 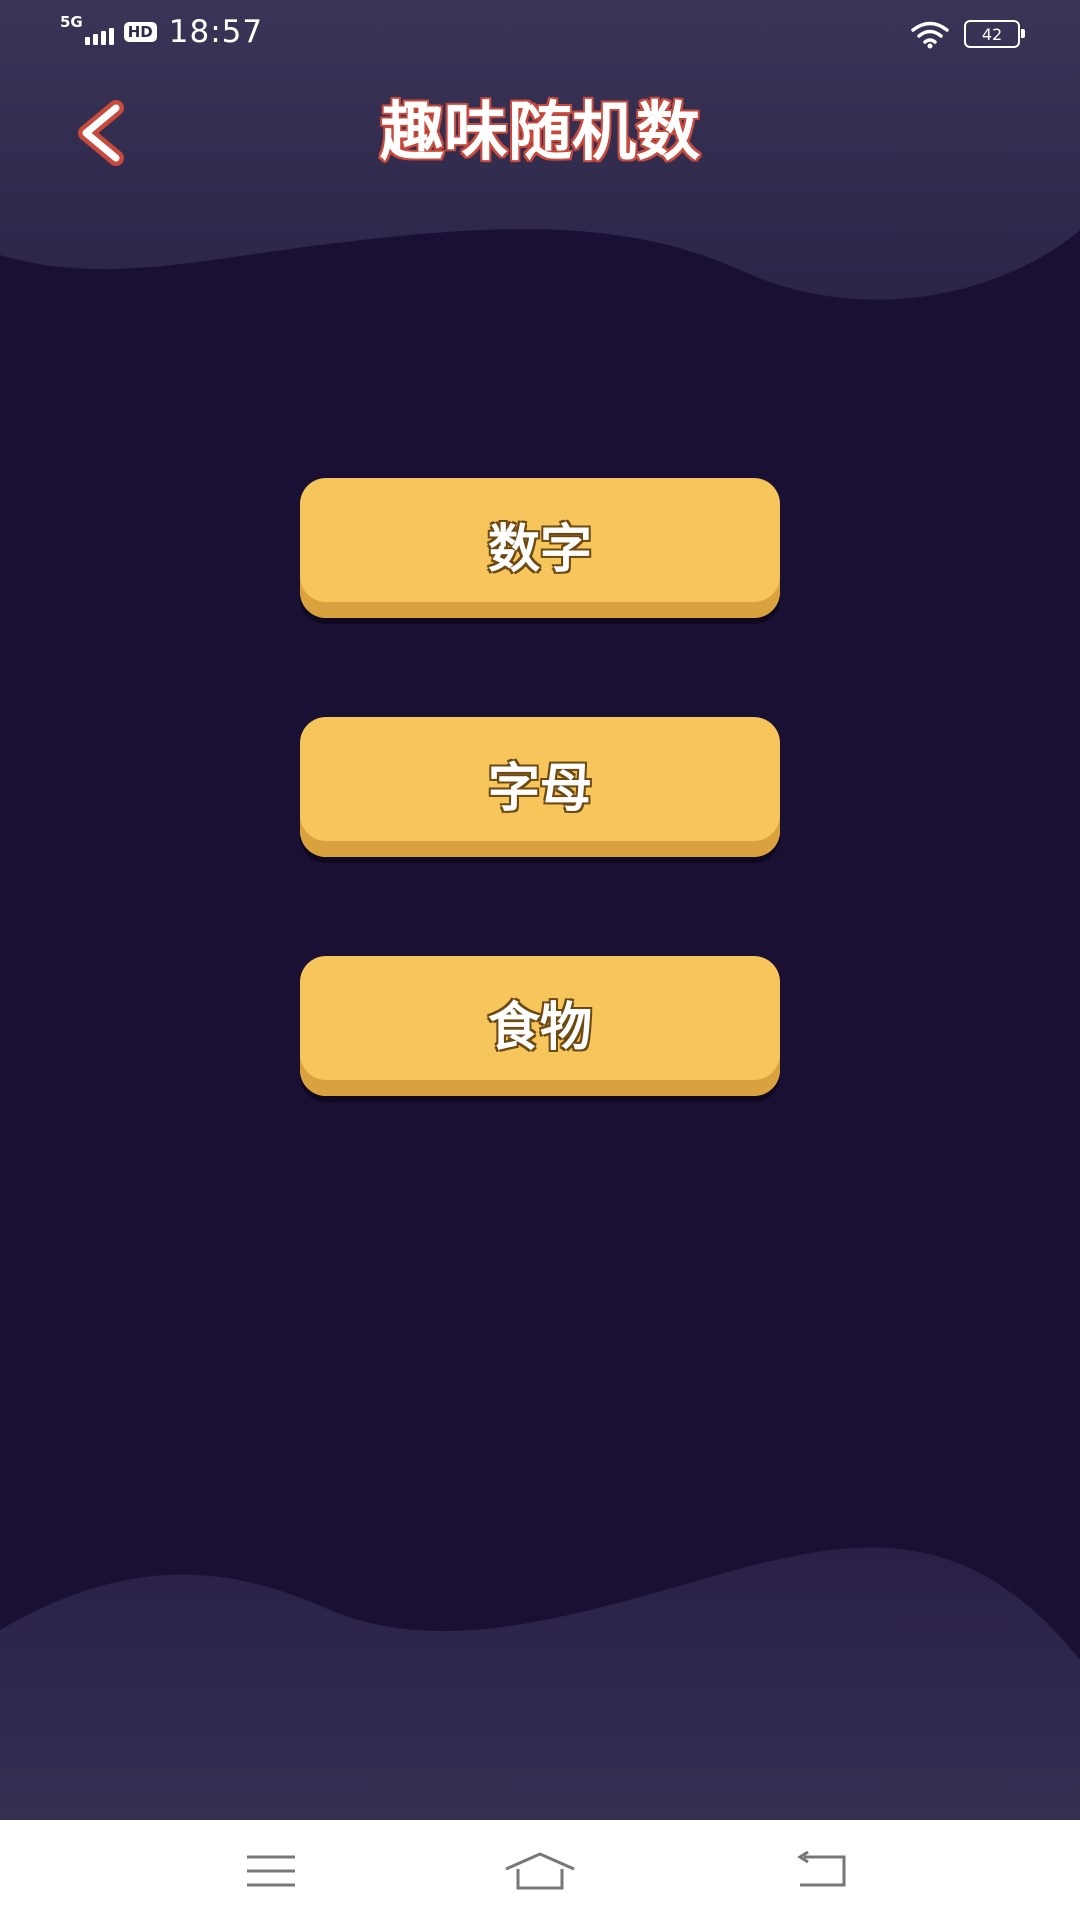 What do you see at coordinates (140, 32) in the screenshot?
I see `hd-badge: HD` at bounding box center [140, 32].